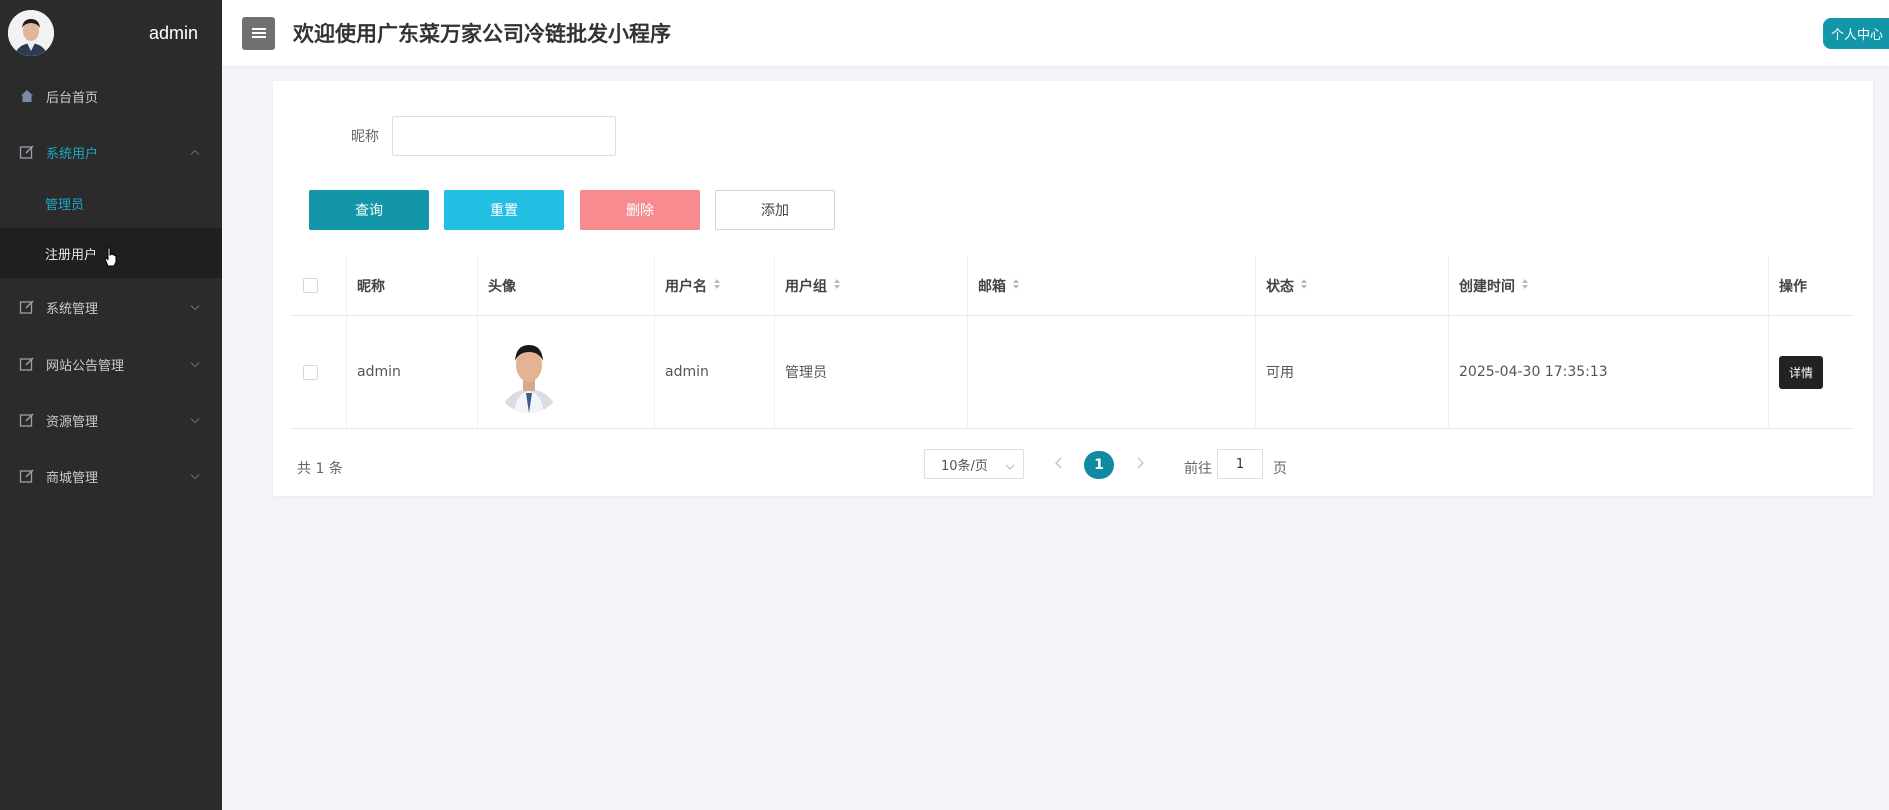  Describe the element at coordinates (775, 210) in the screenshot. I see `add-button: 添加` at that location.